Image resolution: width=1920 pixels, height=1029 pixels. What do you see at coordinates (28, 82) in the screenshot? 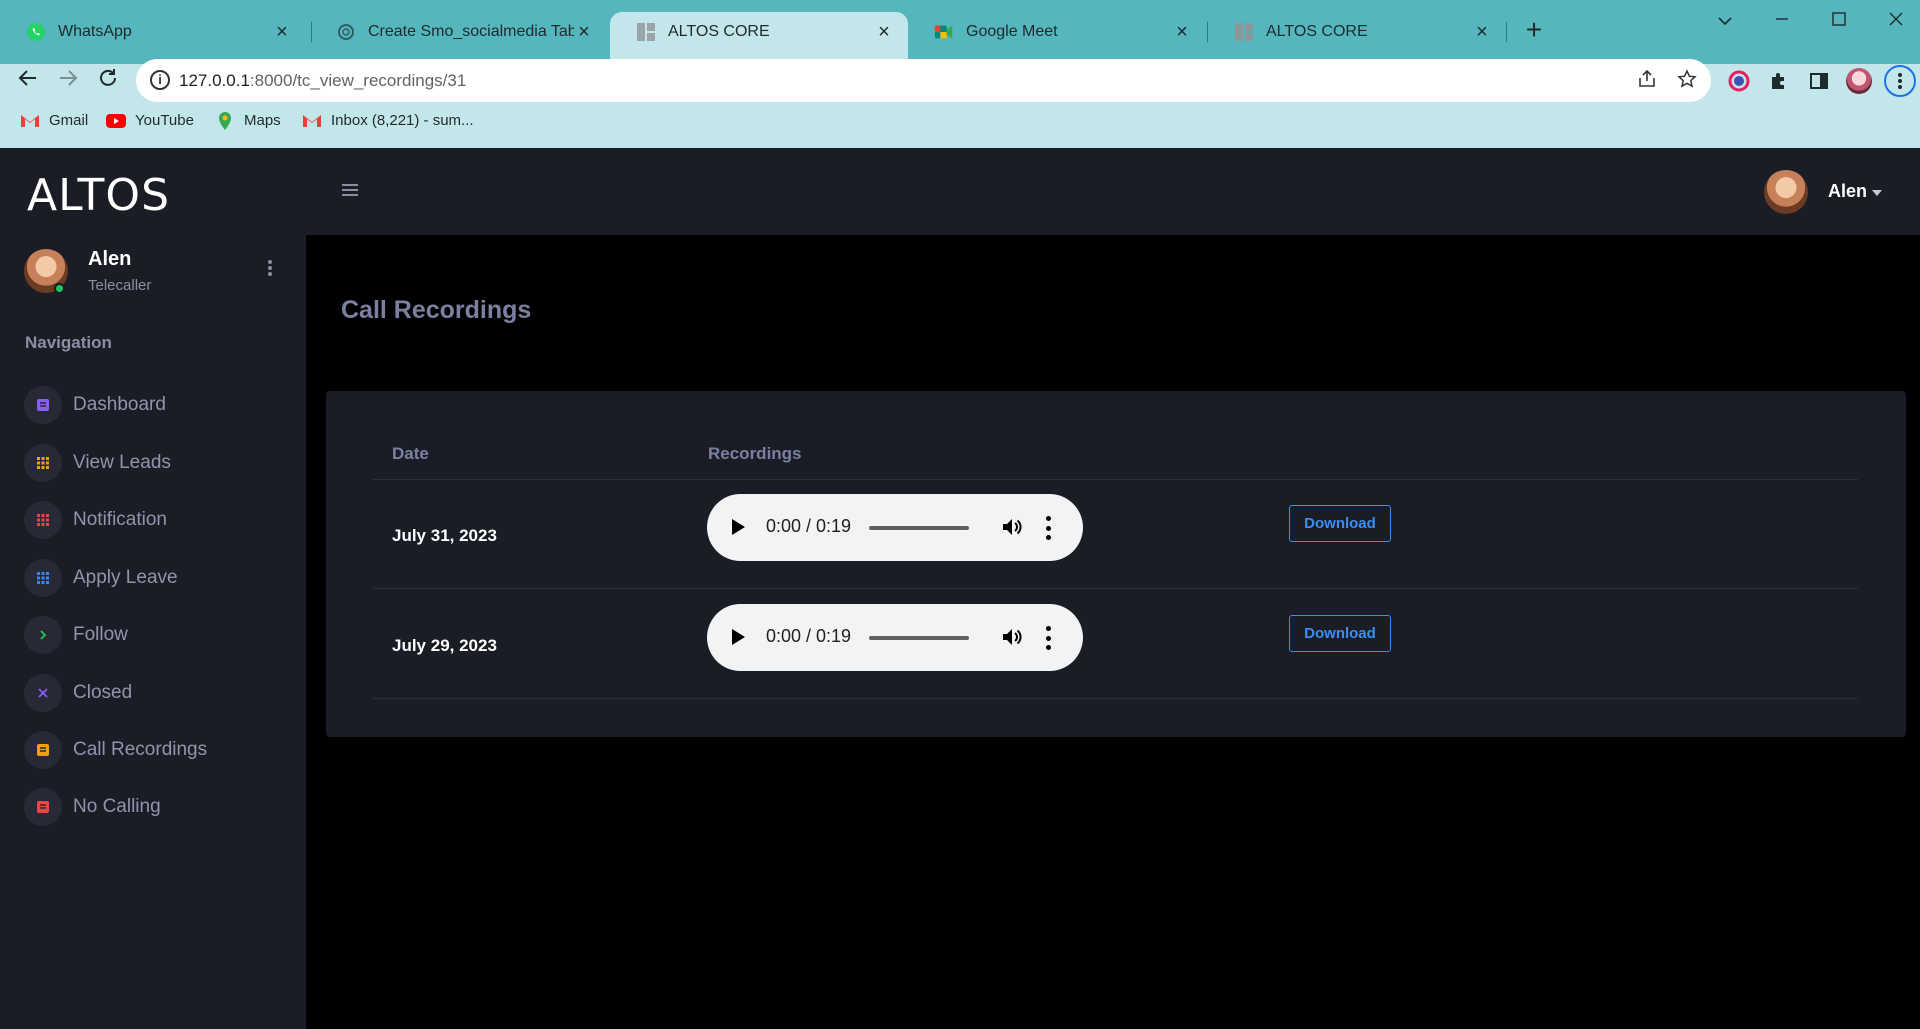
I see `back-icon` at bounding box center [28, 82].